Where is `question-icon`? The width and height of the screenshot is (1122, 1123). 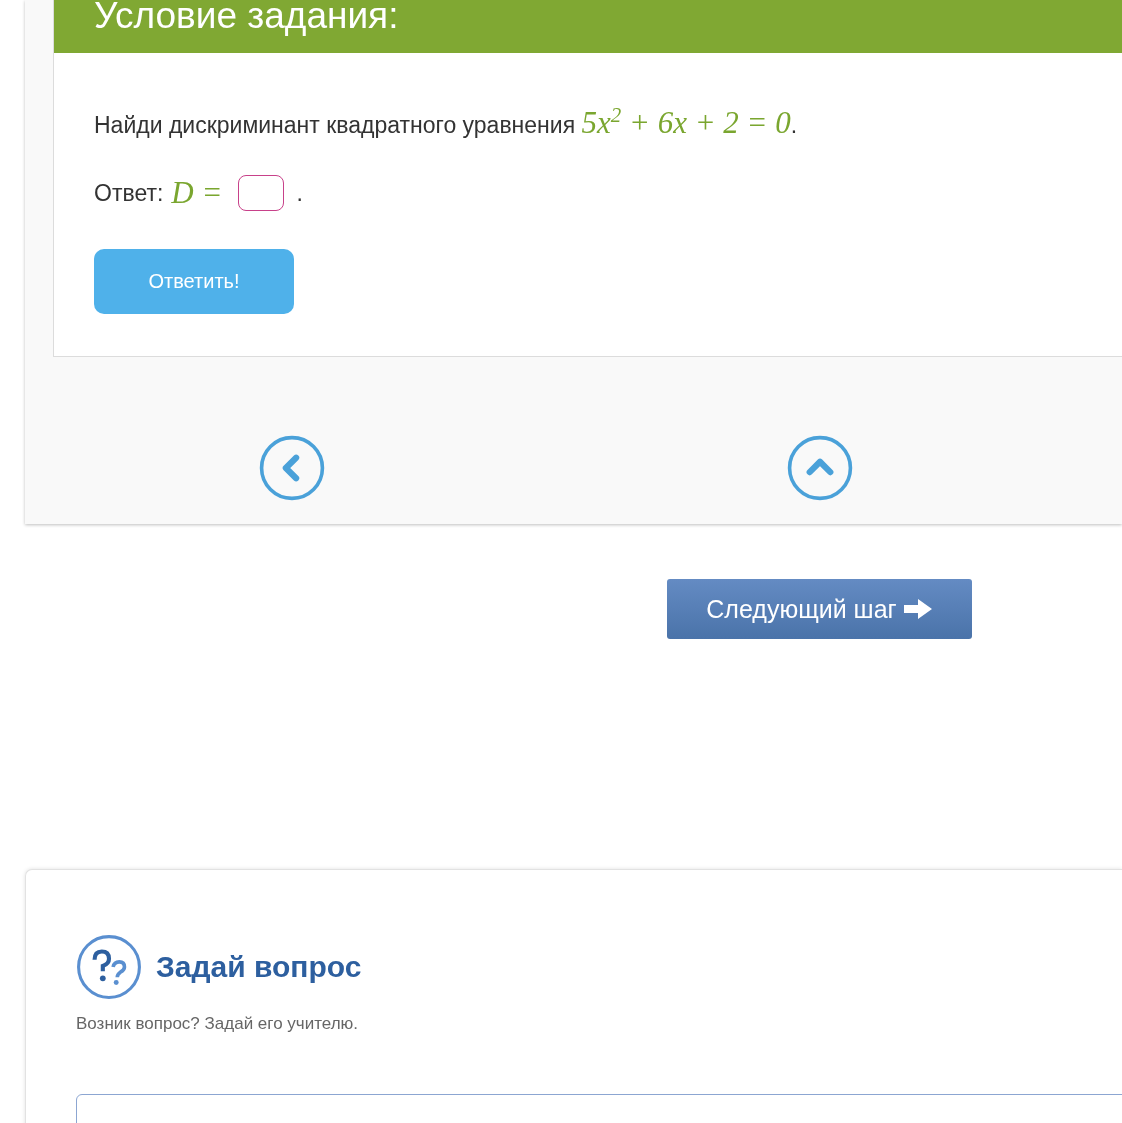 question-icon is located at coordinates (109, 967).